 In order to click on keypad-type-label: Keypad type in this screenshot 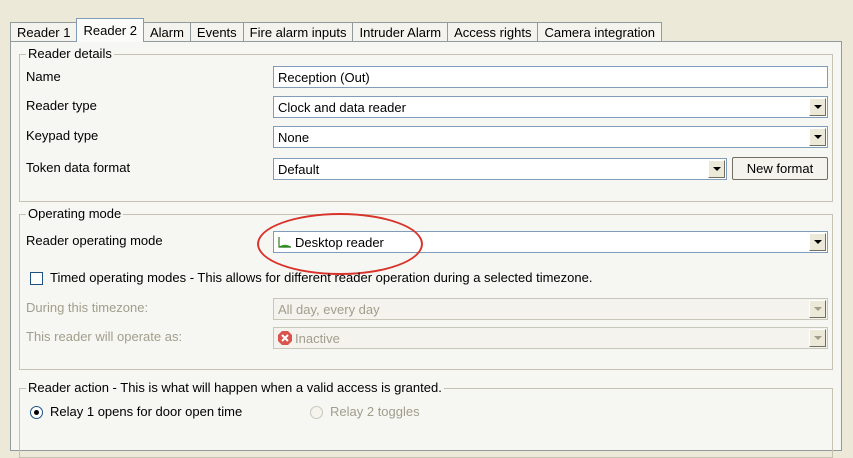, I will do `click(62, 135)`.